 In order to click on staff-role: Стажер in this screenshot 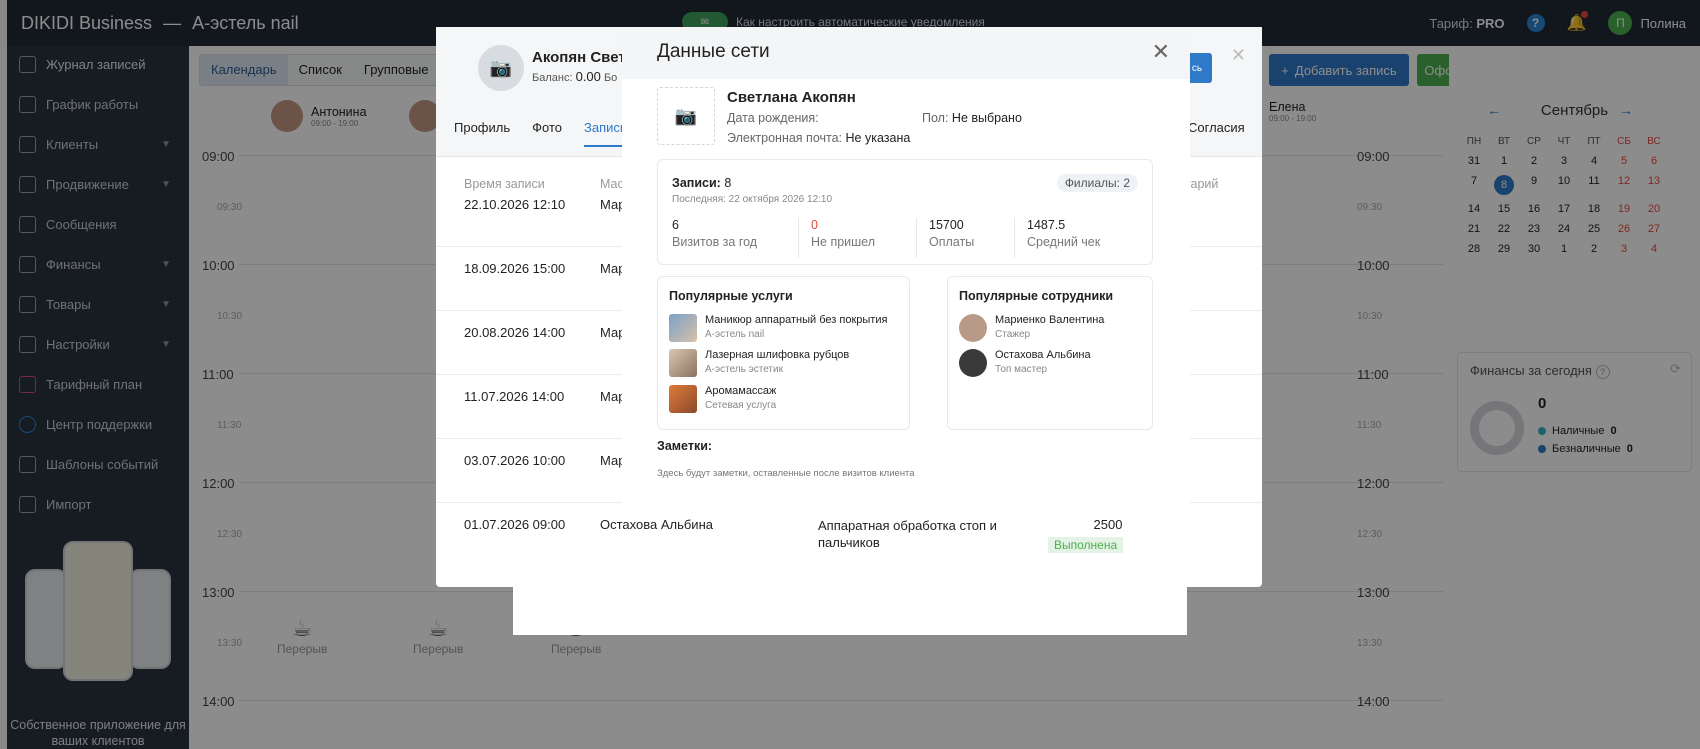, I will do `click(1013, 334)`.